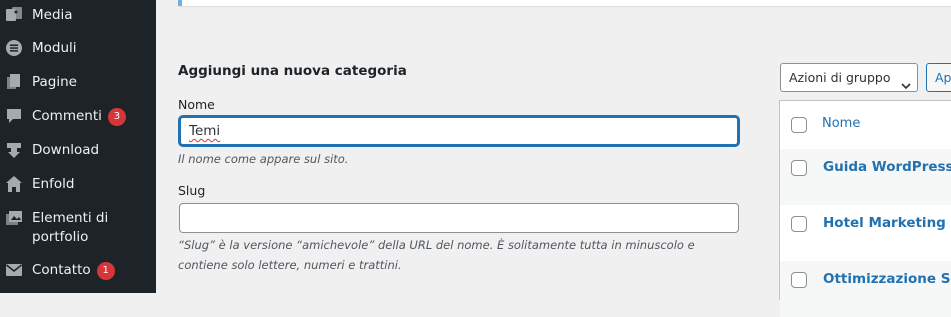 The width and height of the screenshot is (951, 317). I want to click on select-all-checkbox, so click(799, 125).